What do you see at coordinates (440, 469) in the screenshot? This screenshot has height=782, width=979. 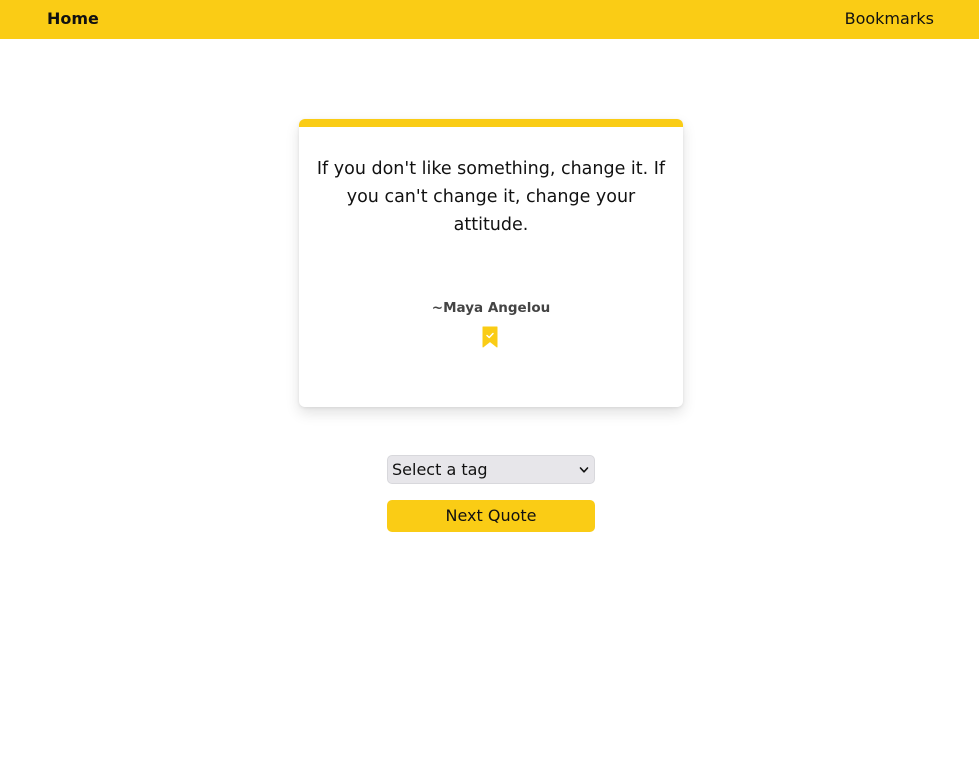 I see `tag-select-value: Select a tag` at bounding box center [440, 469].